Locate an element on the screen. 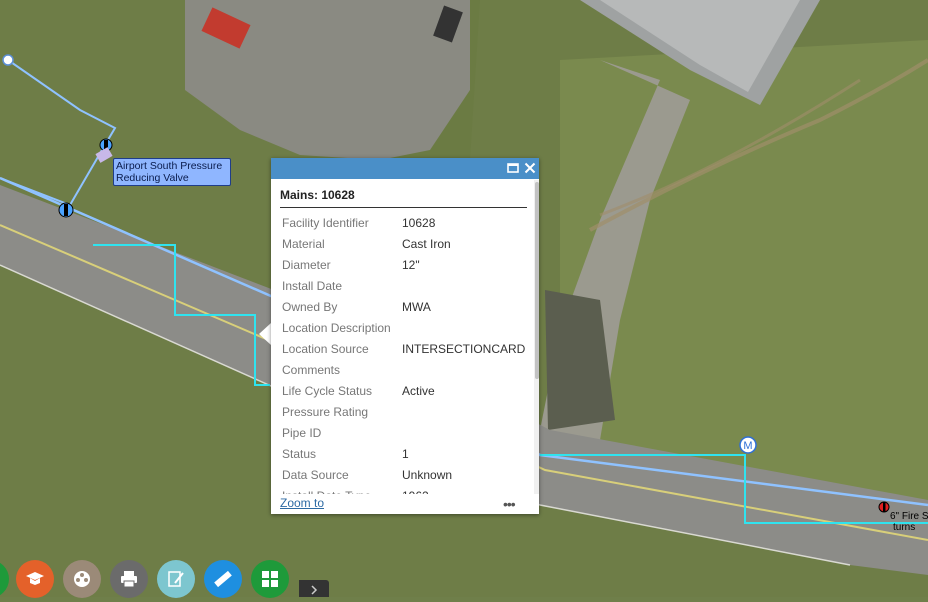 The height and width of the screenshot is (602, 928). chevron-right-icon is located at coordinates (314, 590).